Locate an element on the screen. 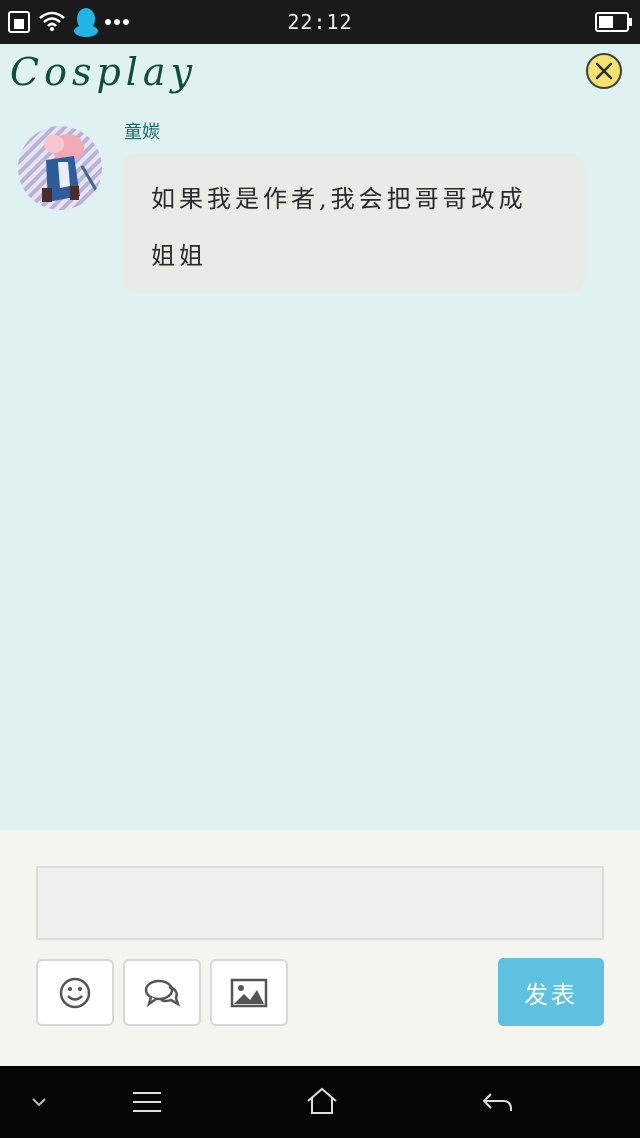  page-title: Cosplay is located at coordinates (104, 72).